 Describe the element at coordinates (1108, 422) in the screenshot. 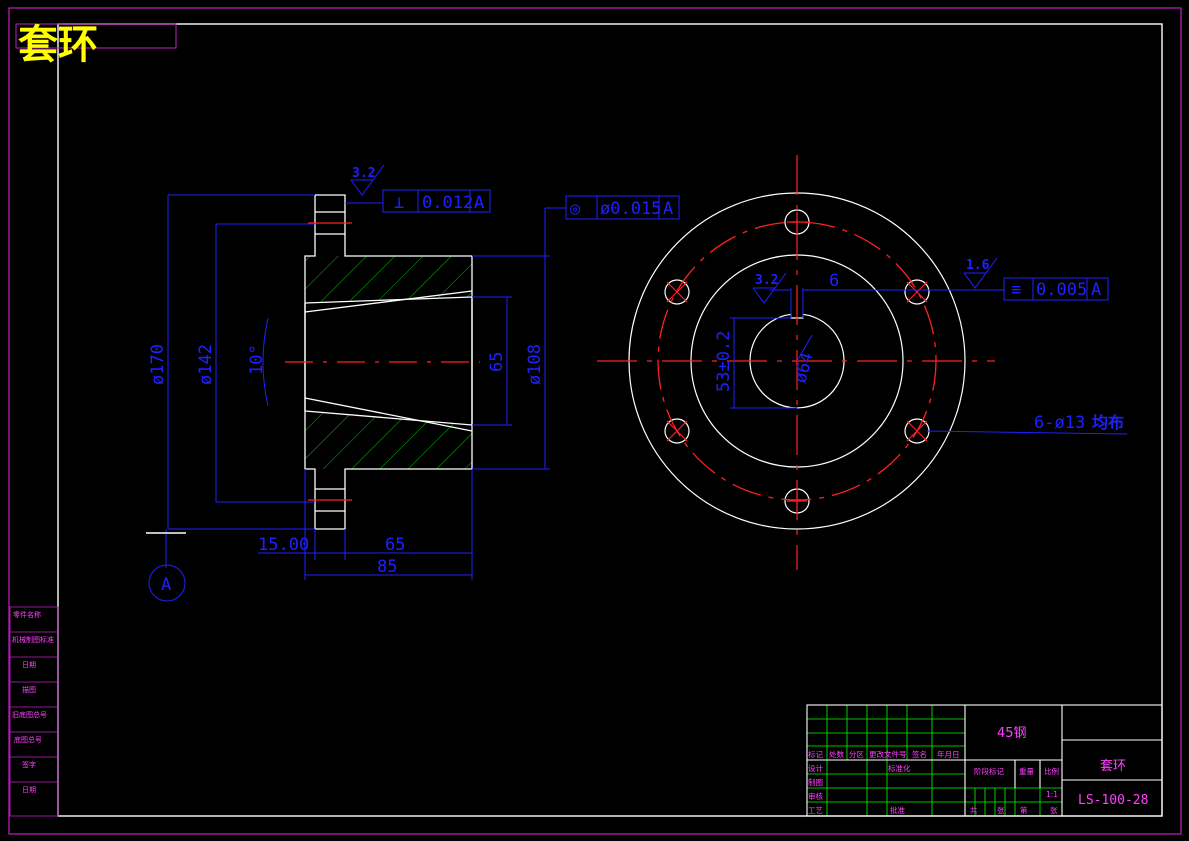

I see `dim-holes-note: 均布` at that location.